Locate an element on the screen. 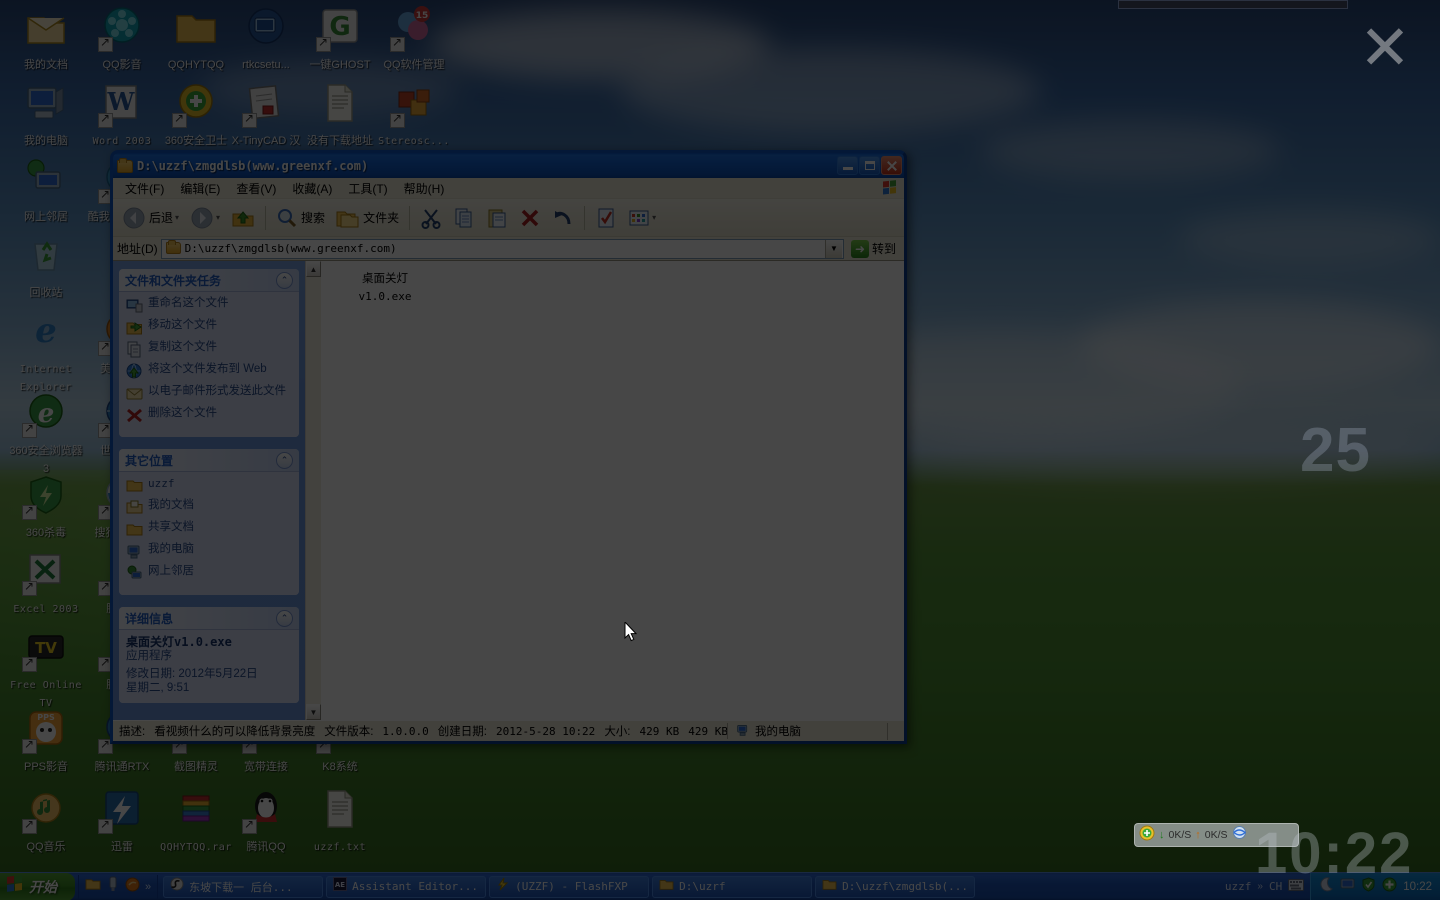 This screenshot has width=1440, height=900. place-my-computer: 我的电脑 is located at coordinates (209, 551).